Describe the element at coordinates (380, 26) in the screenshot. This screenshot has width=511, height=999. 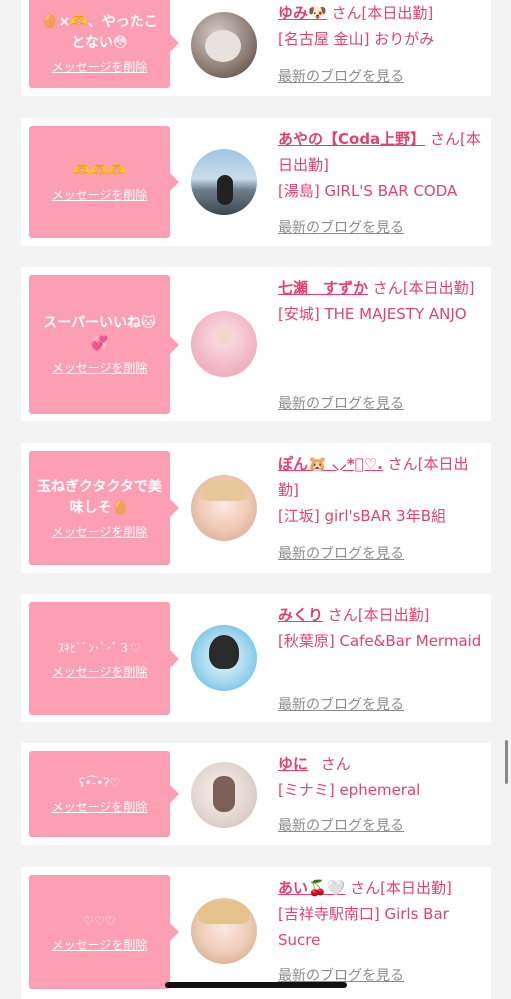
I see `profile-info: ゆみ🐶 さん[本日出勤] [名古屋 金山] おりがみ` at that location.